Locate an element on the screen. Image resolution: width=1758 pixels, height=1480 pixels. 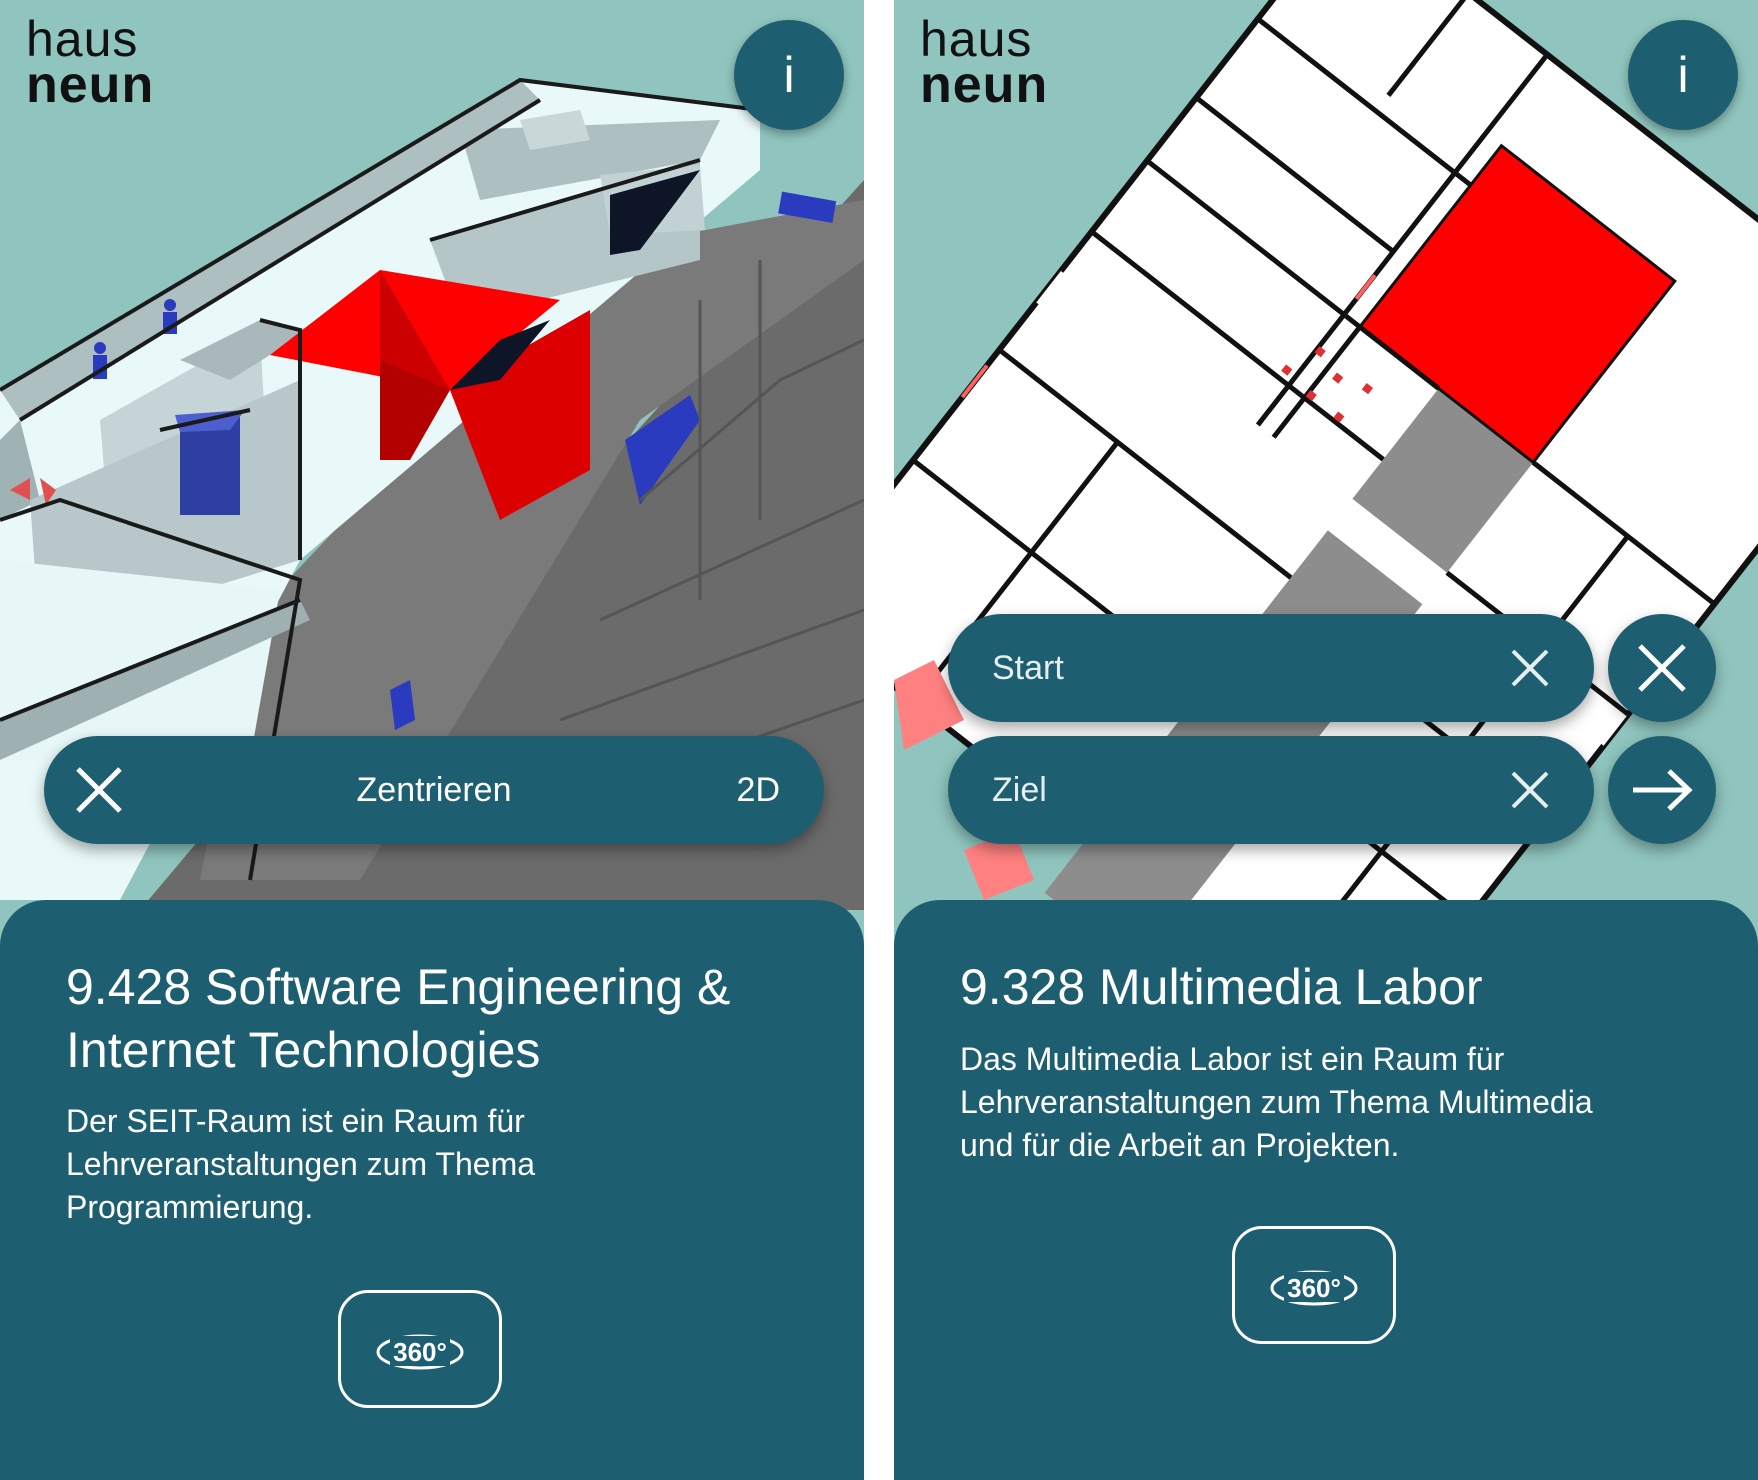
room-description-line: Das Multimedia Labor ist ein Raum für is located at coordinates (1232, 1059).